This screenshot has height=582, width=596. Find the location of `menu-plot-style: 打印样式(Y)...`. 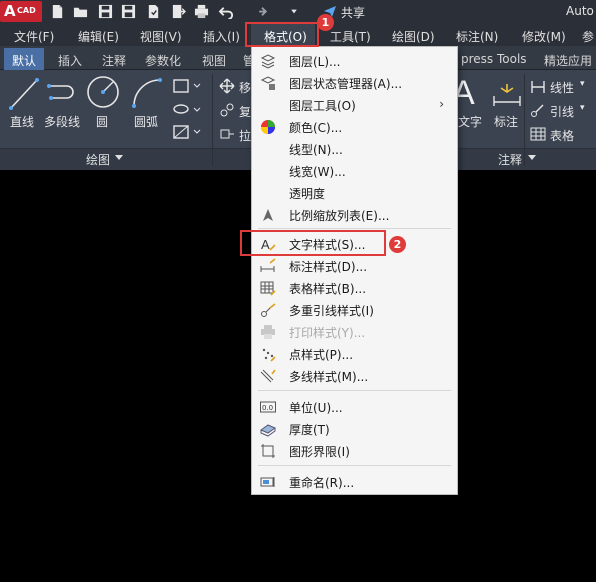

menu-plot-style: 打印样式(Y)... is located at coordinates (354, 332).